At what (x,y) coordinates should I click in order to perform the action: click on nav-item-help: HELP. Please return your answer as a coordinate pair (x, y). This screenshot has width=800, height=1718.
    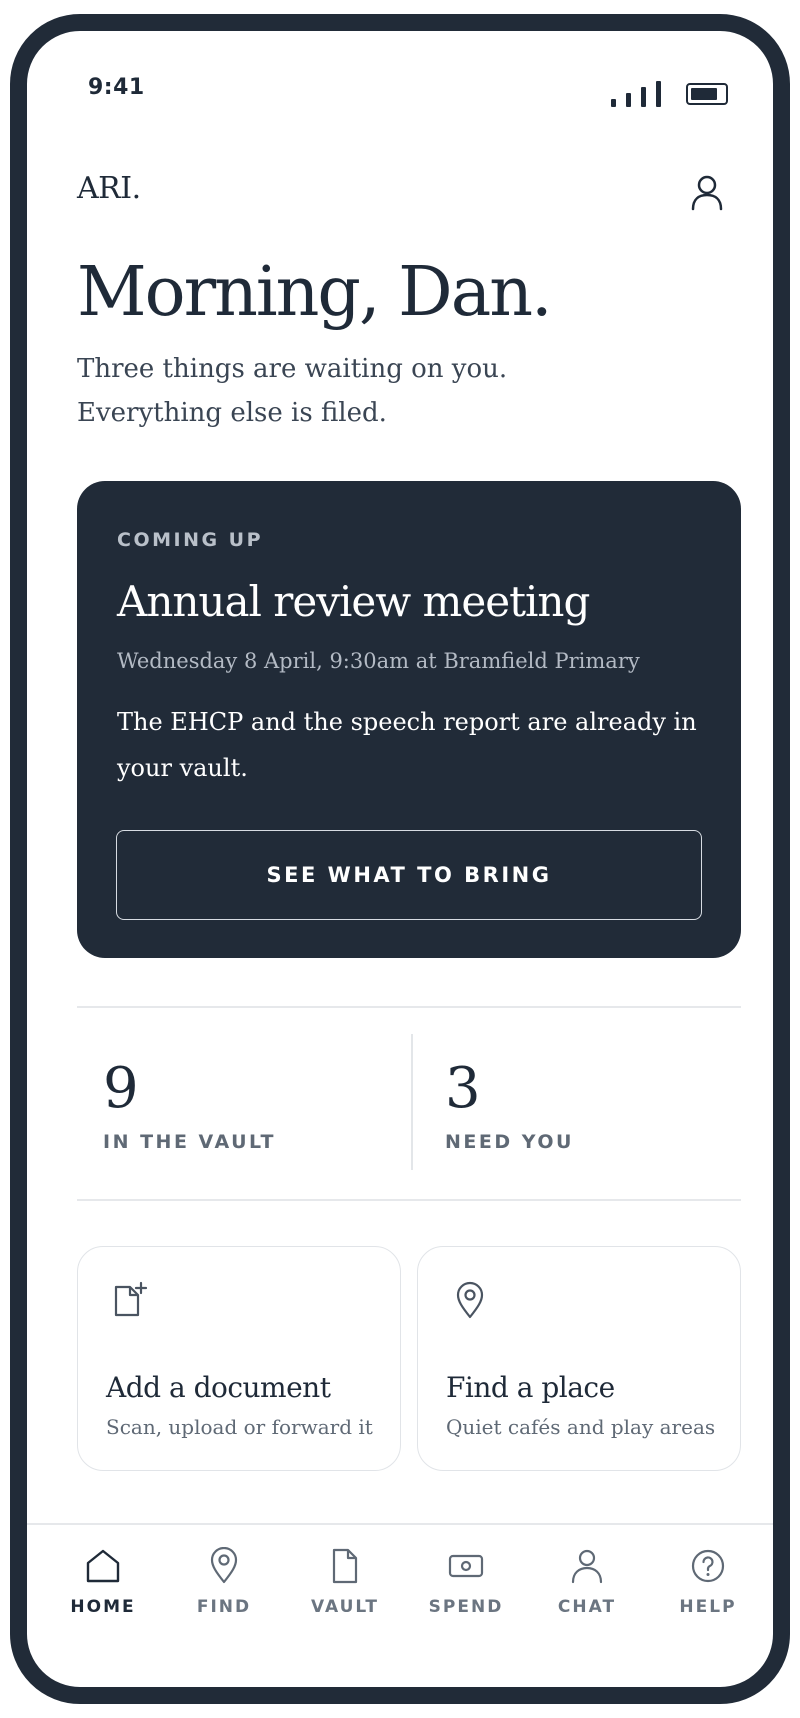
    Looking at the image, I should click on (708, 1592).